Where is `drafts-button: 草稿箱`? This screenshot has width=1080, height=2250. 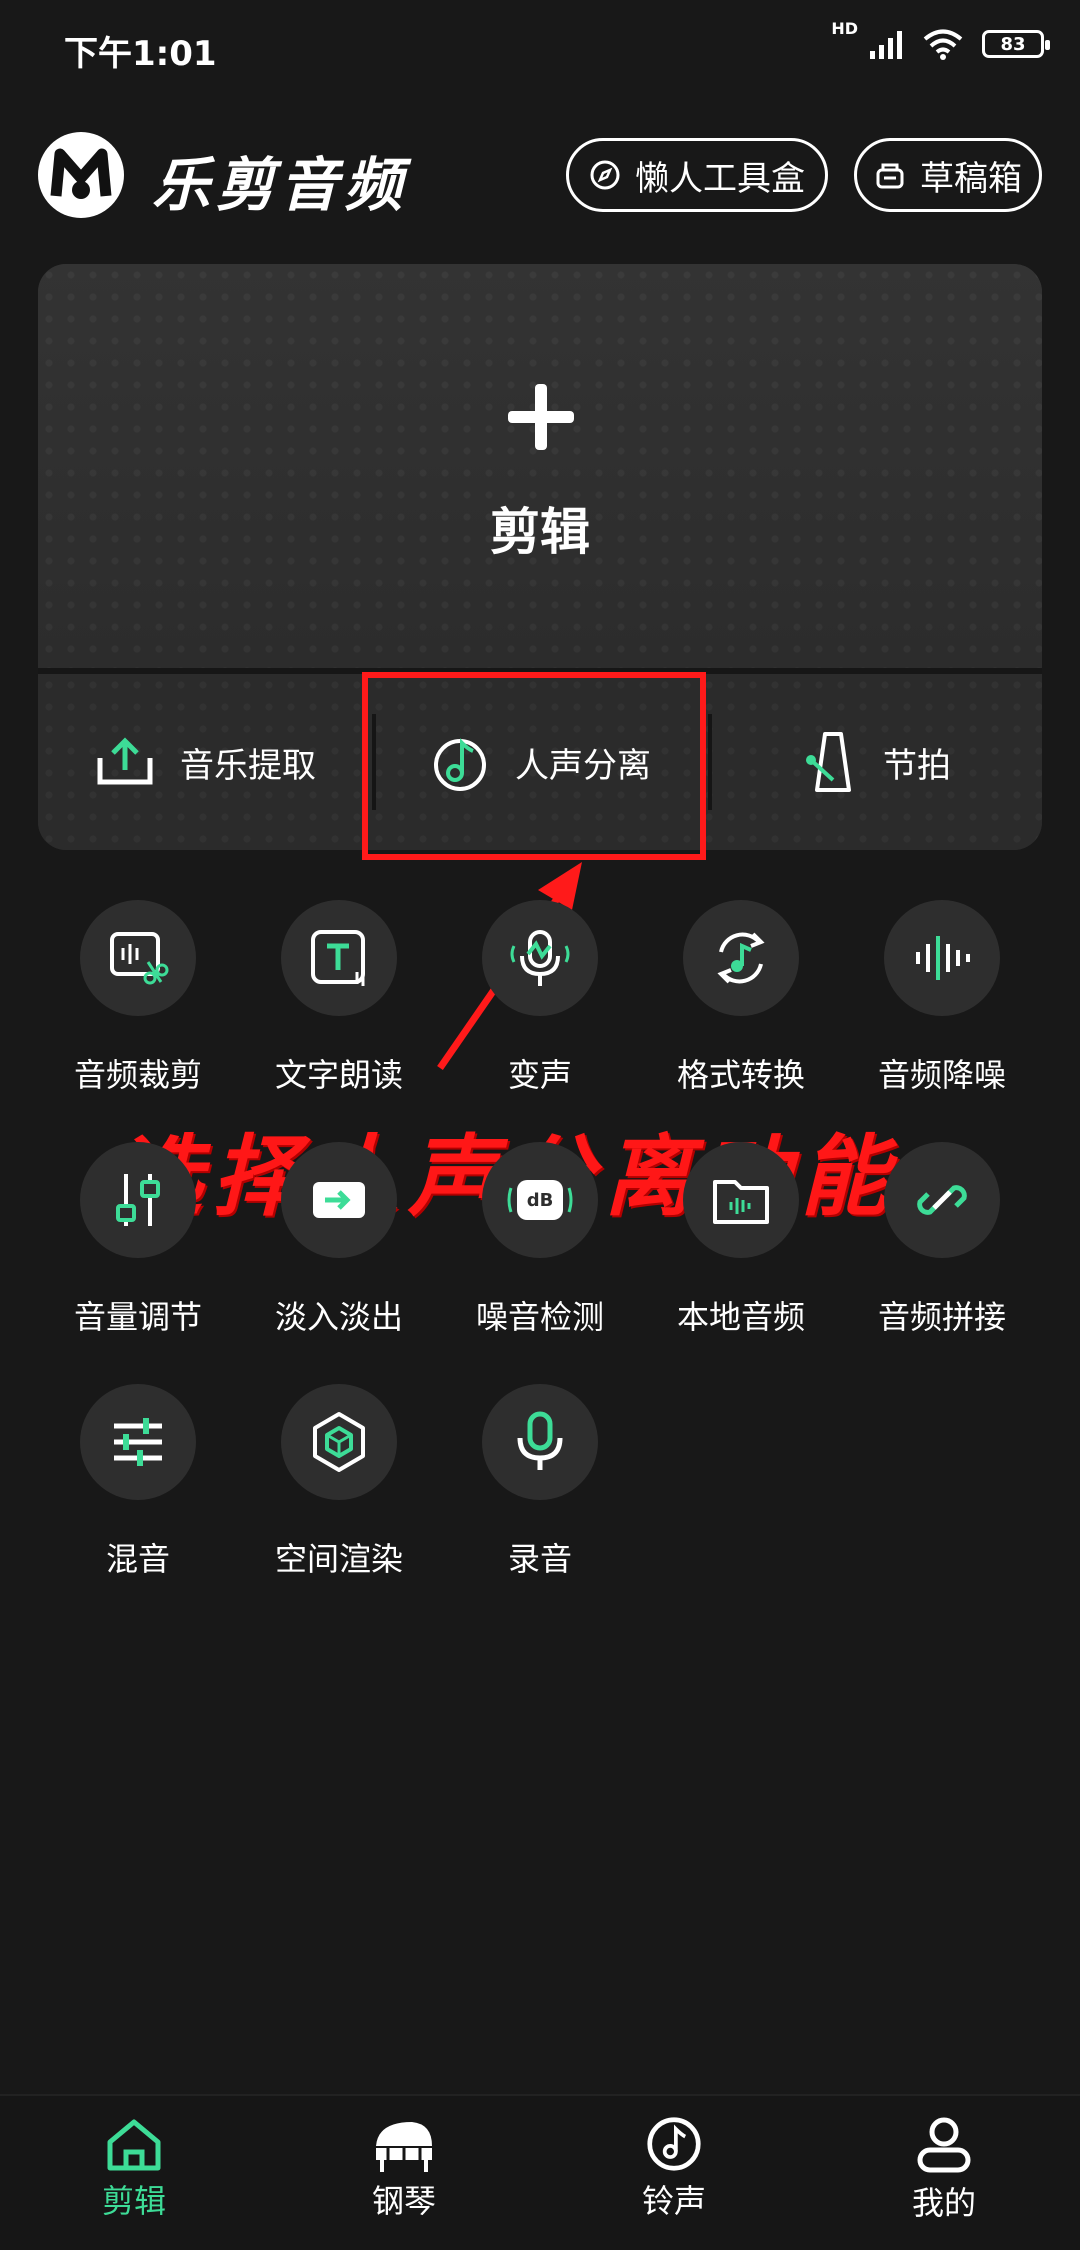
drafts-button: 草稿箱 is located at coordinates (948, 175).